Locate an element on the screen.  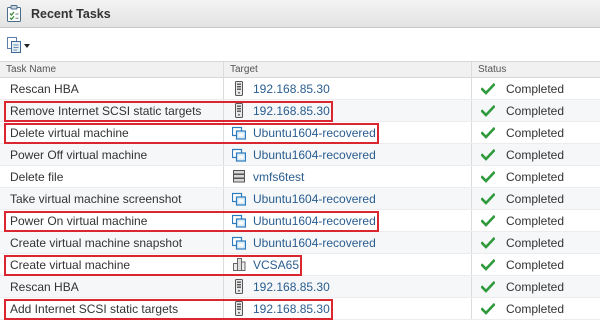
recent-tasks-header: Recent Tasks is located at coordinates (300, 14).